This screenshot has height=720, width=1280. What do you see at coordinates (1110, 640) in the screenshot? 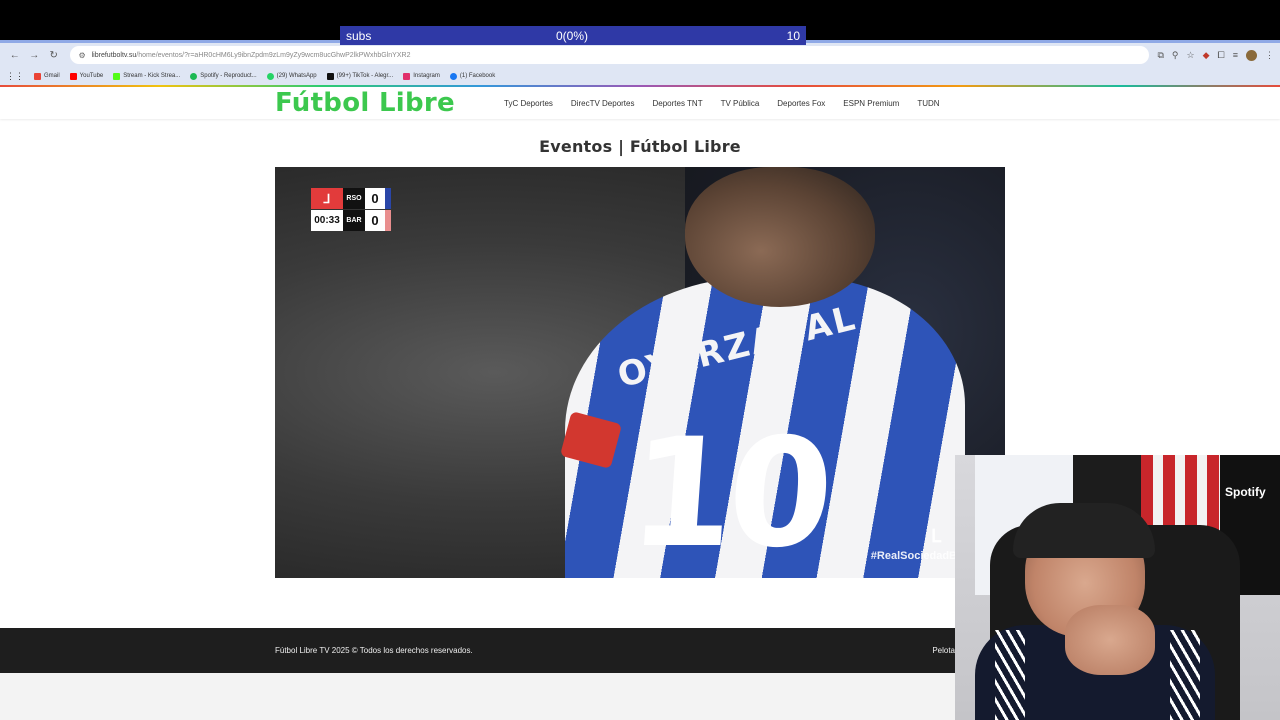
I see `streamer-hands` at bounding box center [1110, 640].